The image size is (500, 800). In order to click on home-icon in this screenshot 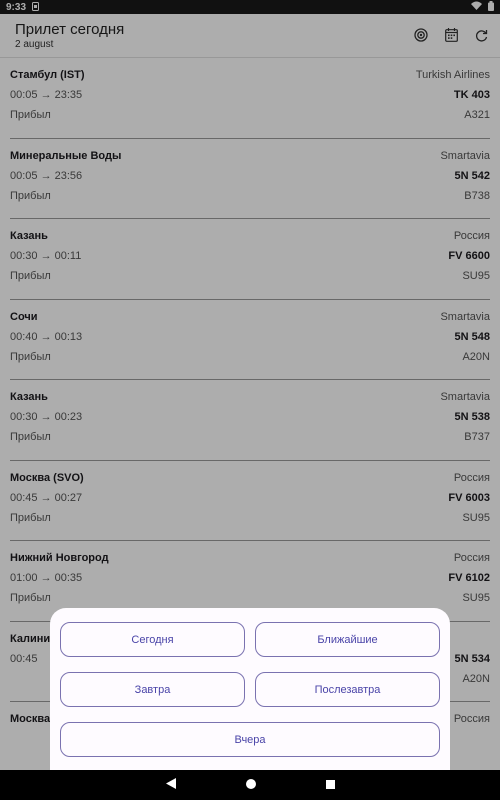, I will do `click(250, 785)`.